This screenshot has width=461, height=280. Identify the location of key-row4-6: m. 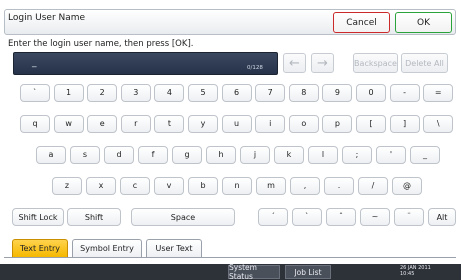
(271, 186).